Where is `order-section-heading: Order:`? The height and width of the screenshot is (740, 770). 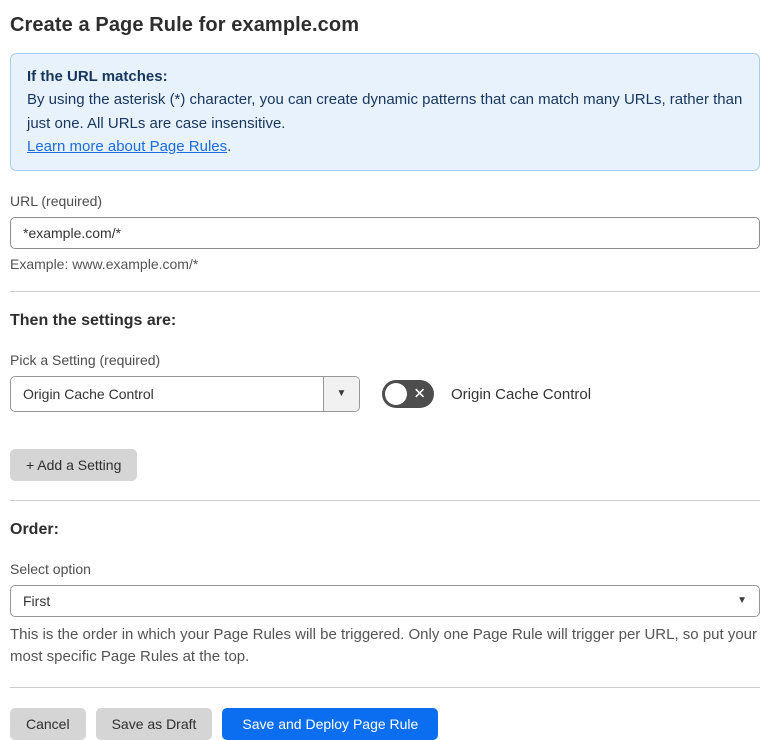
order-section-heading: Order: is located at coordinates (34, 529).